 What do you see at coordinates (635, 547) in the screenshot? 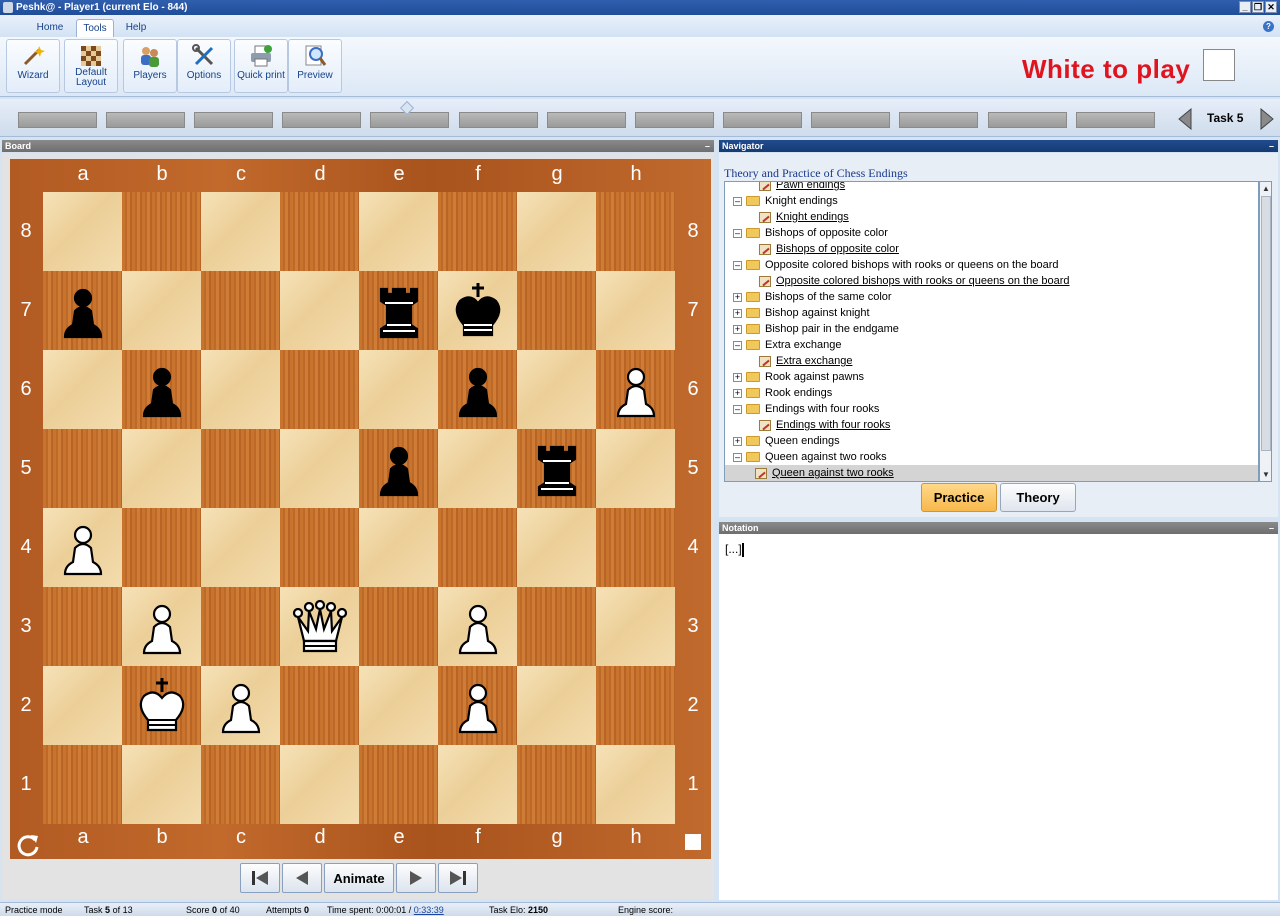
I see `square-h4` at bounding box center [635, 547].